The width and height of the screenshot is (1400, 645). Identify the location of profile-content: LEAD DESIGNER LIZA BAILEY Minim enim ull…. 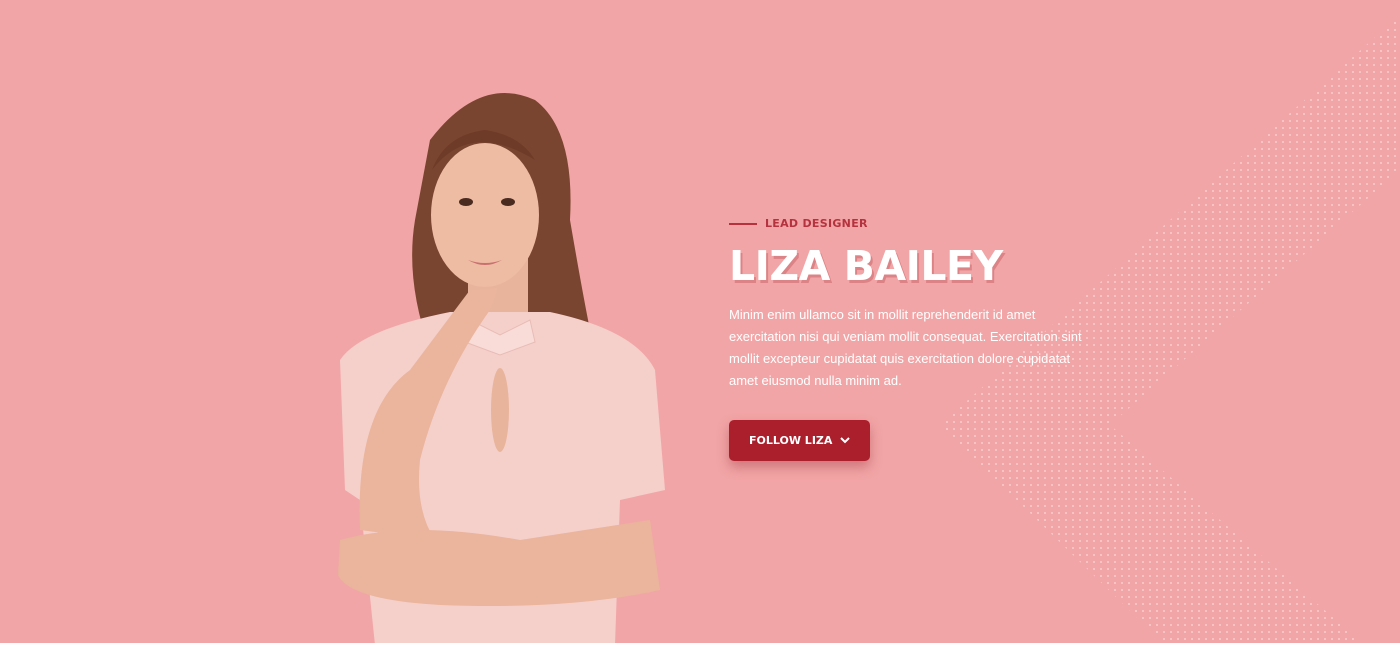
(914, 339).